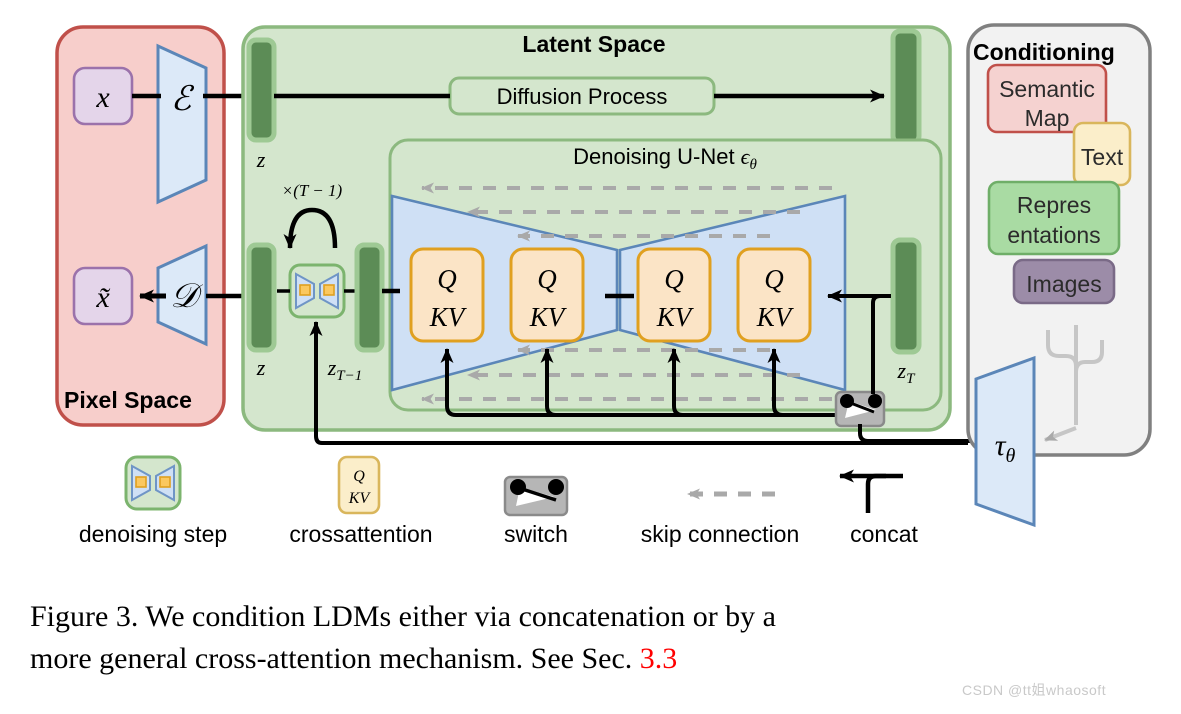  What do you see at coordinates (1047, 118) in the screenshot?
I see `semantic-map-line2: Map` at bounding box center [1047, 118].